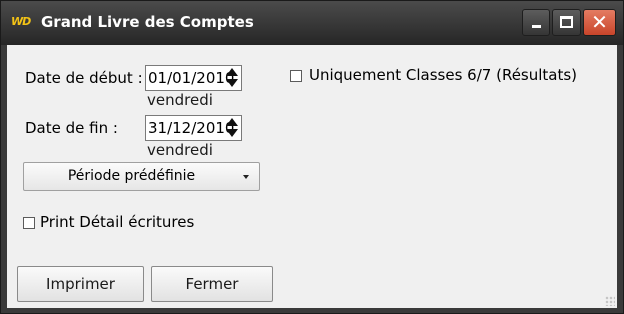  I want to click on start-date-field: 01/01/2010, so click(193, 78).